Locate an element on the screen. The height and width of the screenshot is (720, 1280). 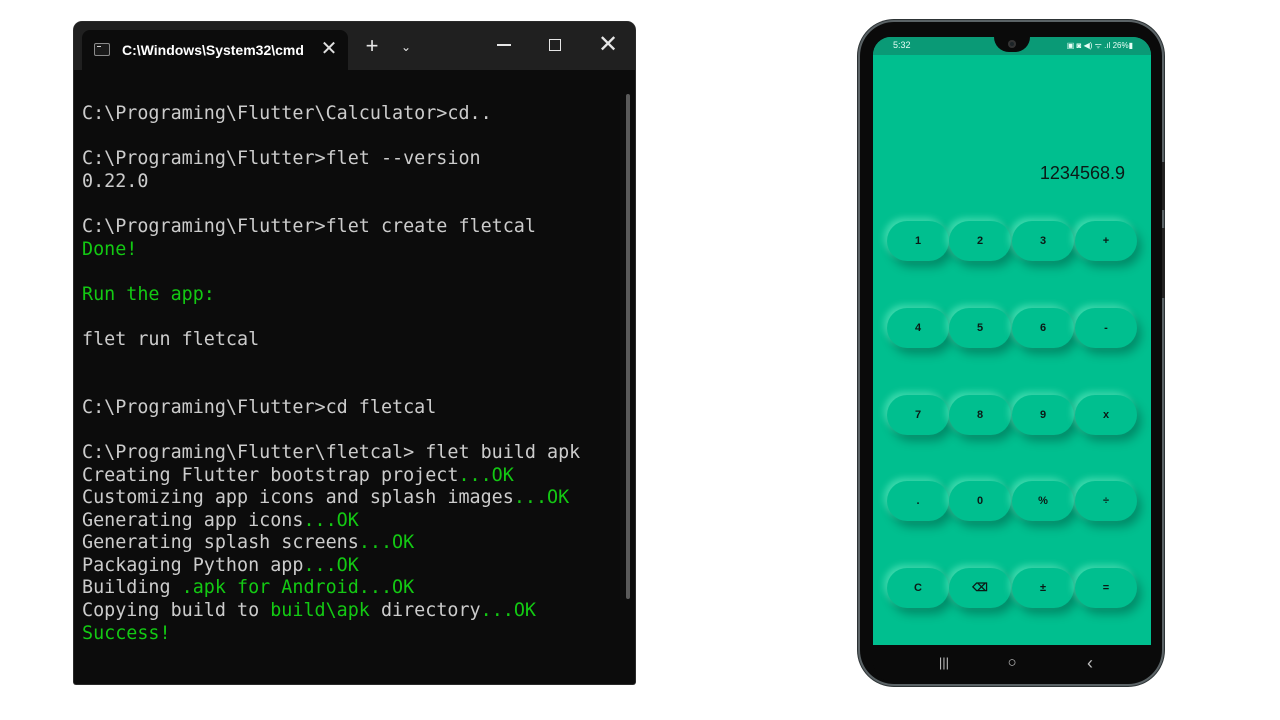
close-button: ✕ is located at coordinates (608, 45).